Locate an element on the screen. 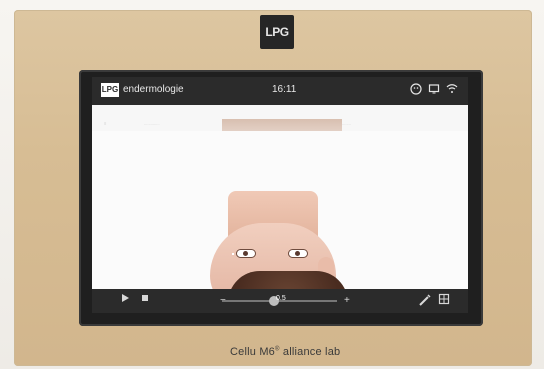 The height and width of the screenshot is (369, 544). status-bar: LPG endermologie 16:11 is located at coordinates (280, 91).